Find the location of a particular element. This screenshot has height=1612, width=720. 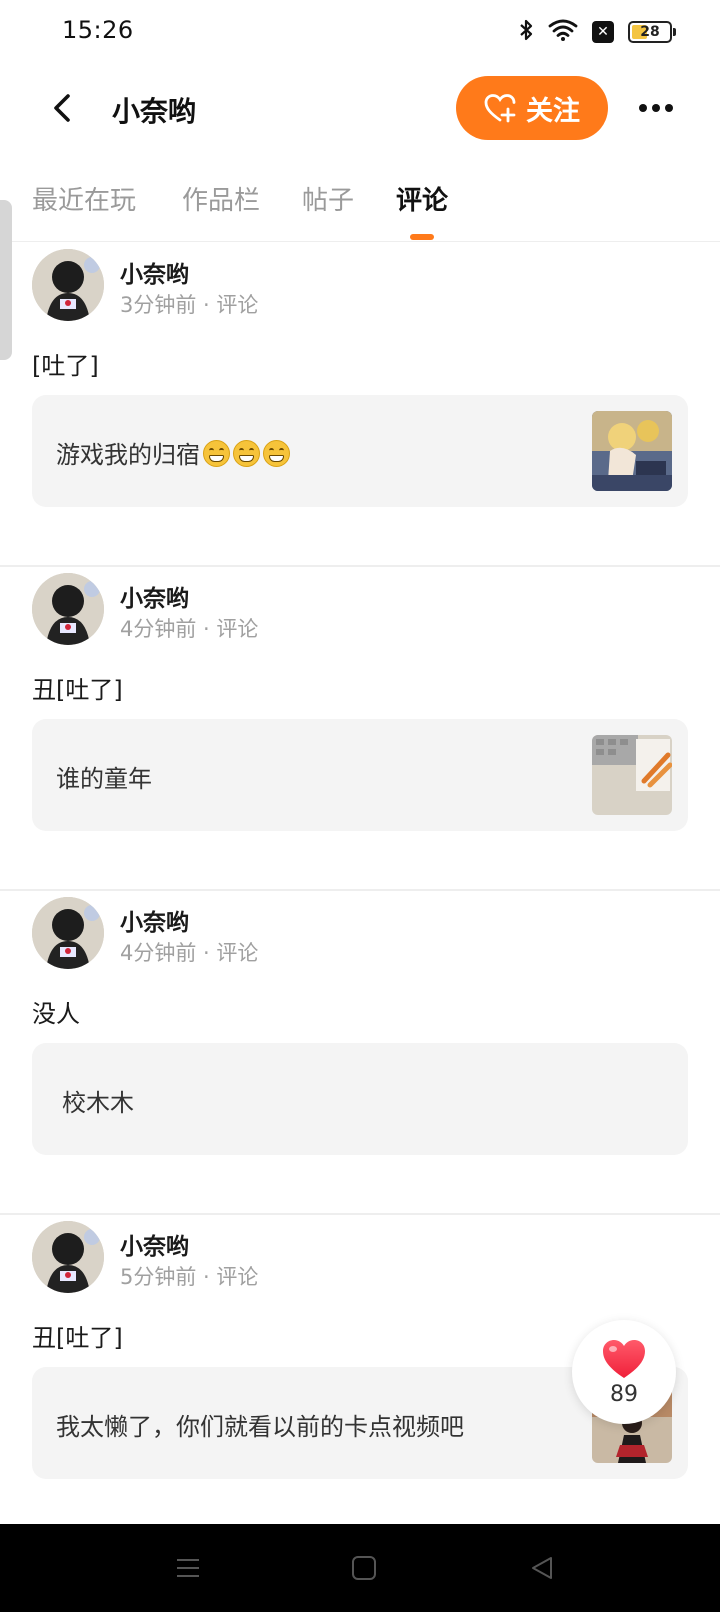

system-nav-bar is located at coordinates (360, 1568).